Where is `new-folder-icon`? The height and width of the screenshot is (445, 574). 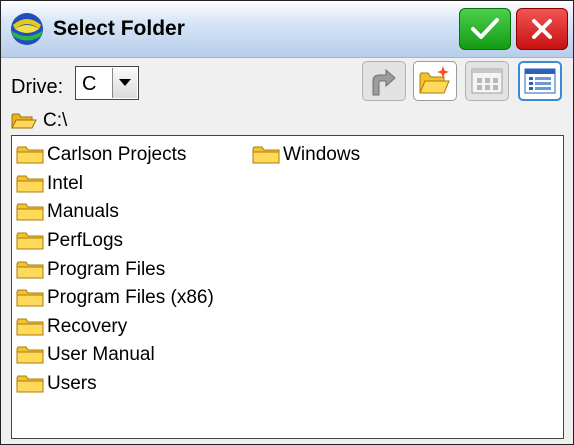
new-folder-icon is located at coordinates (434, 80).